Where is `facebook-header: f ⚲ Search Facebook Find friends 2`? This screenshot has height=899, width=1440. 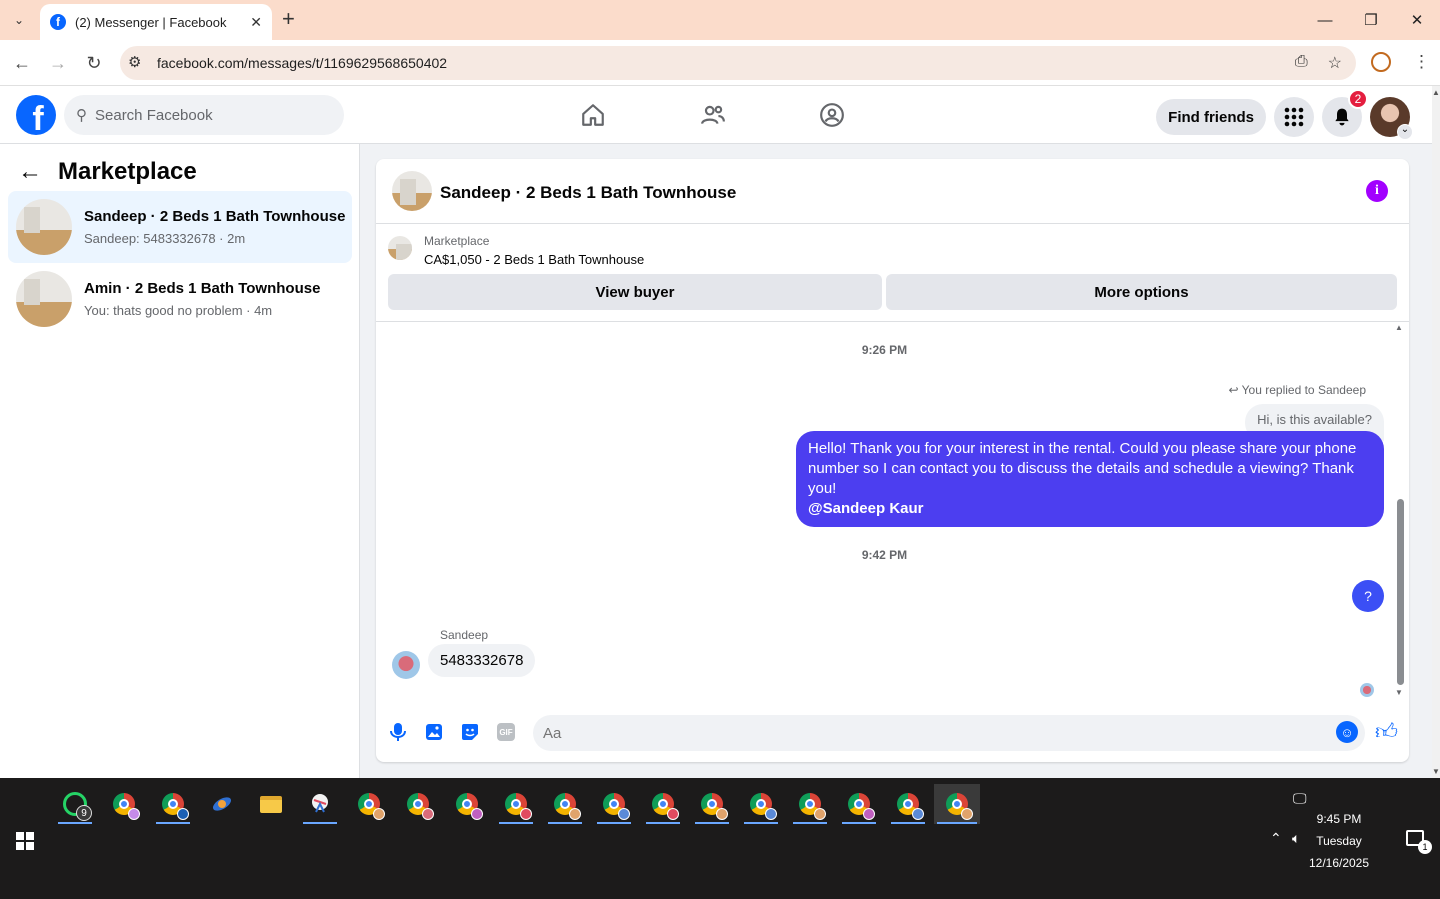 facebook-header: f ⚲ Search Facebook Find friends 2 is located at coordinates (716, 115).